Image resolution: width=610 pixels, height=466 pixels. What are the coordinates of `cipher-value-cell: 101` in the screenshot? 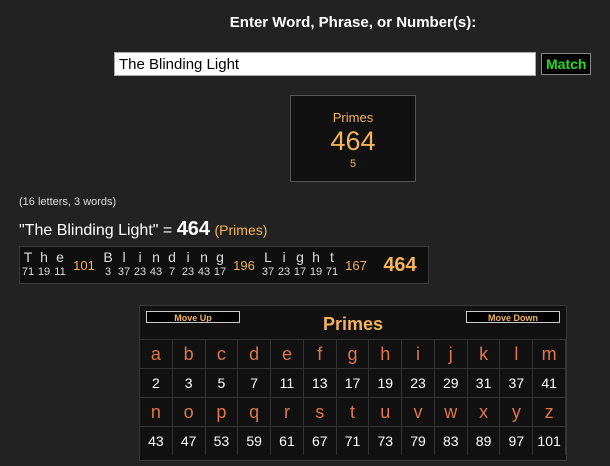 It's located at (549, 440).